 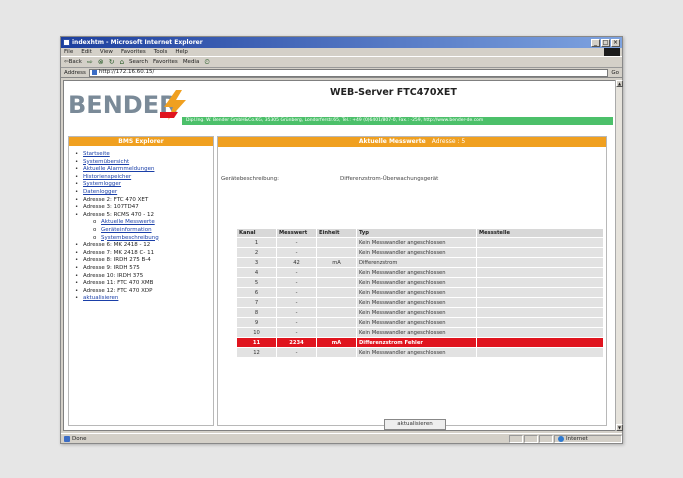 I want to click on search-button: Search, so click(x=138, y=62).